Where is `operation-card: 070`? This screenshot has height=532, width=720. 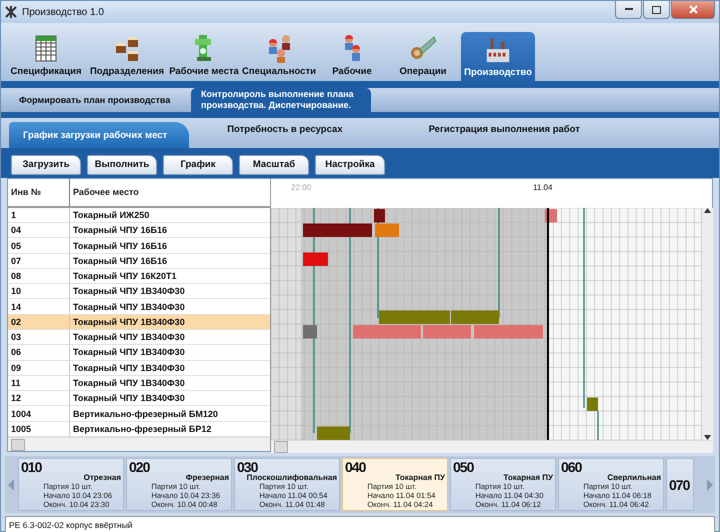
operation-card: 070 is located at coordinates (680, 484).